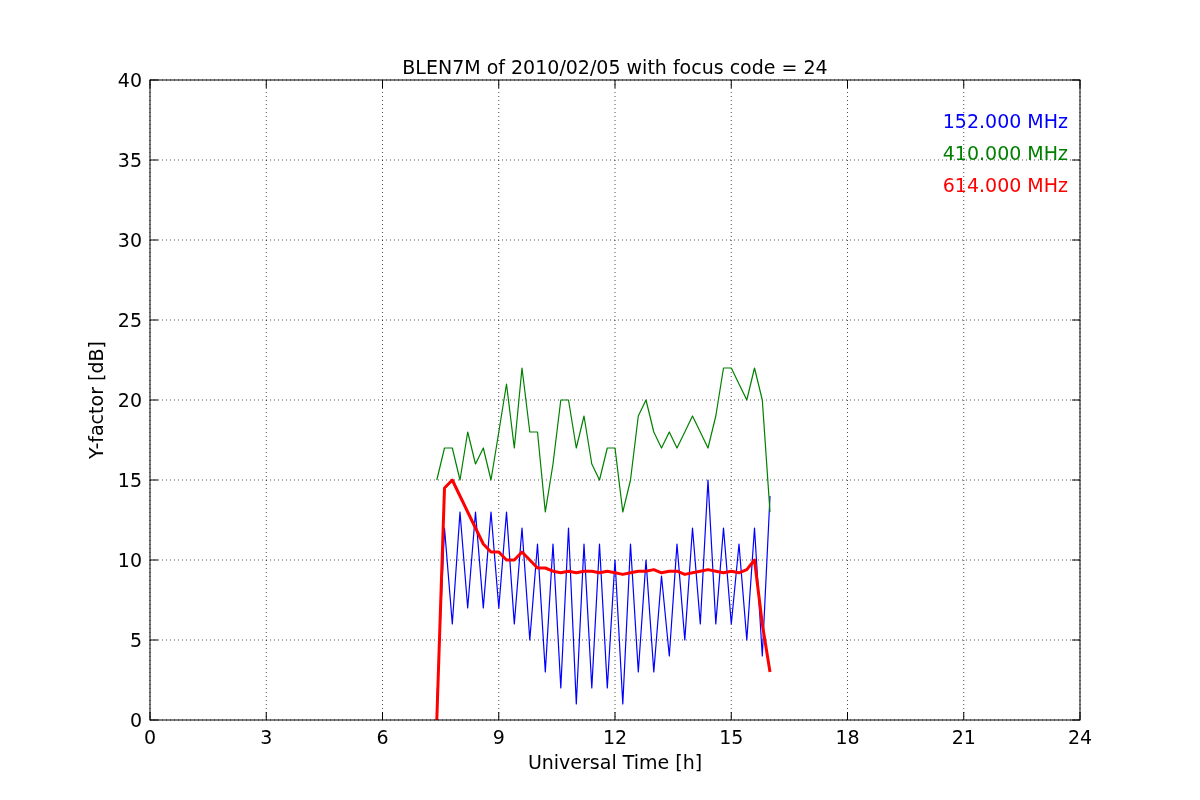  Describe the element at coordinates (129, 240) in the screenshot. I see `tick-label: 30` at that location.